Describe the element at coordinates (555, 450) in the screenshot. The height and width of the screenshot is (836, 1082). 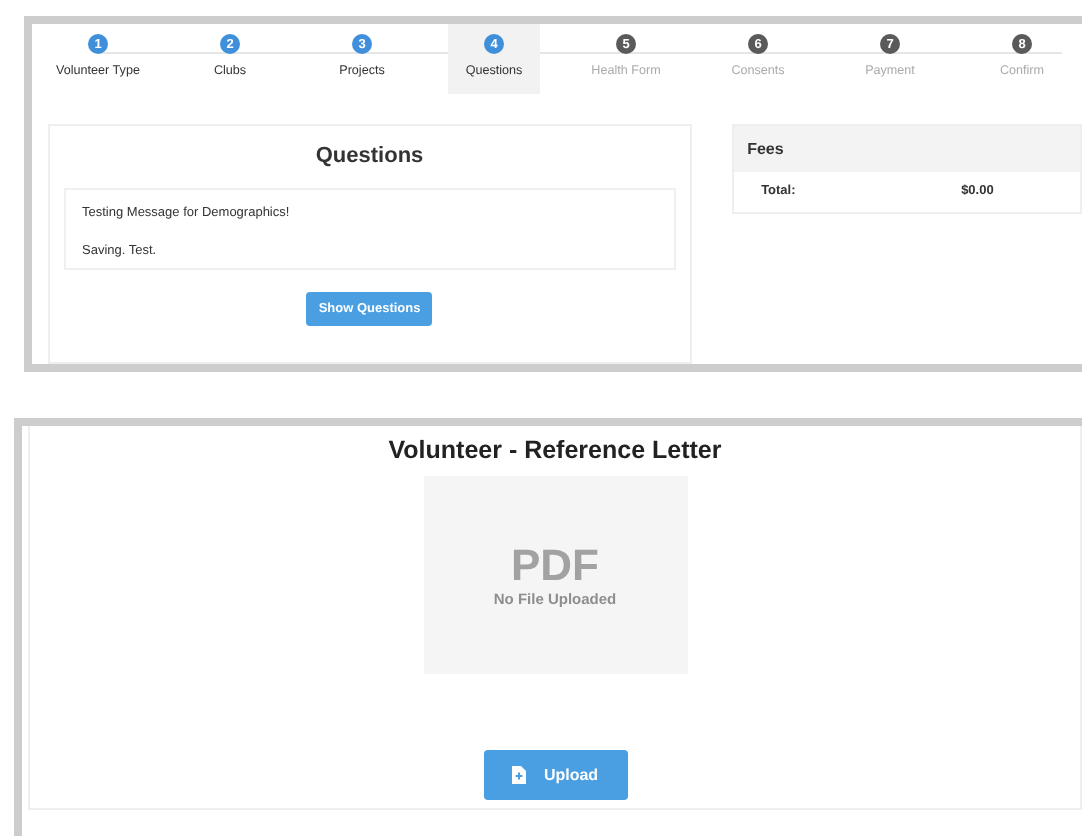
I see `document-title: Volunteer - Reference Letter` at that location.